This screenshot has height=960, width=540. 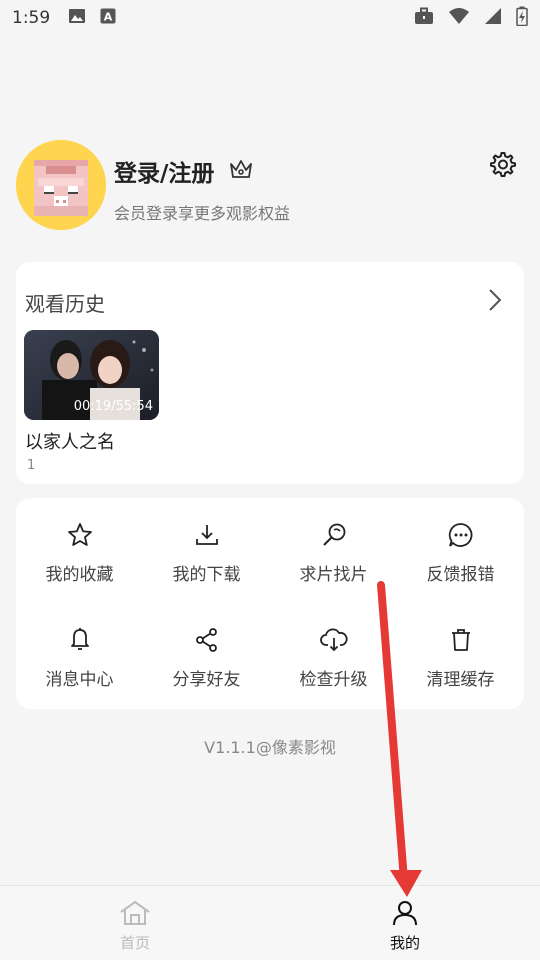 I want to click on menu-item-request: 求片找片, so click(x=333, y=550).